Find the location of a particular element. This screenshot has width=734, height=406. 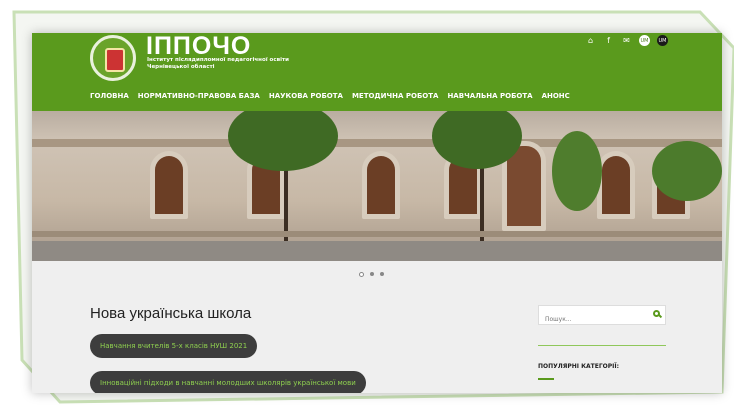

sidewalk is located at coordinates (377, 251).